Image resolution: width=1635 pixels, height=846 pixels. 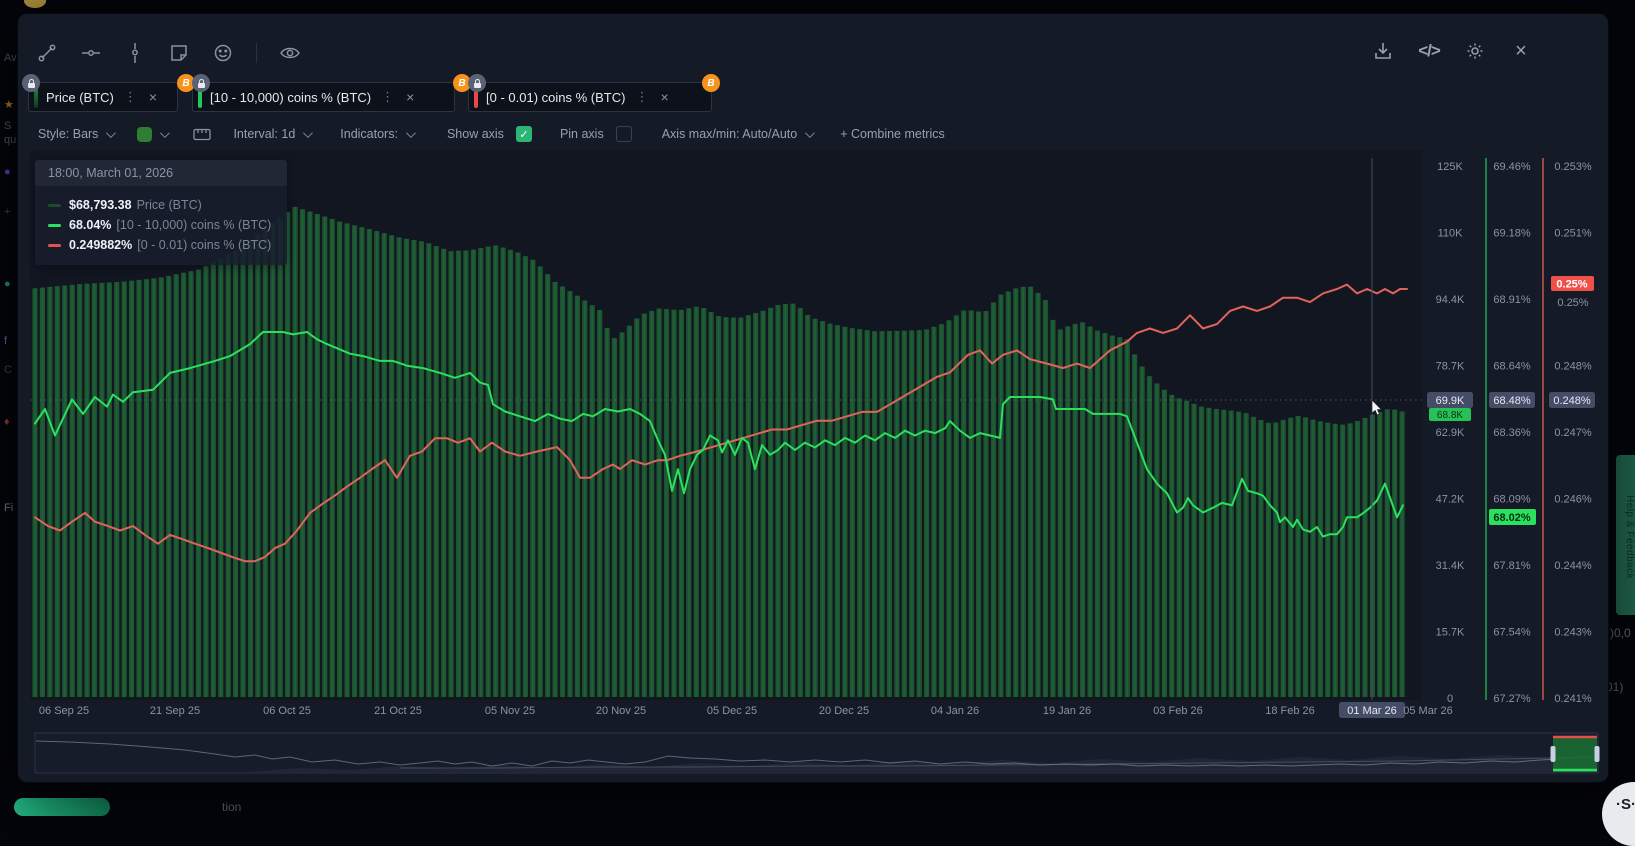 I want to click on bg-rail-item: +, so click(x=7, y=212).